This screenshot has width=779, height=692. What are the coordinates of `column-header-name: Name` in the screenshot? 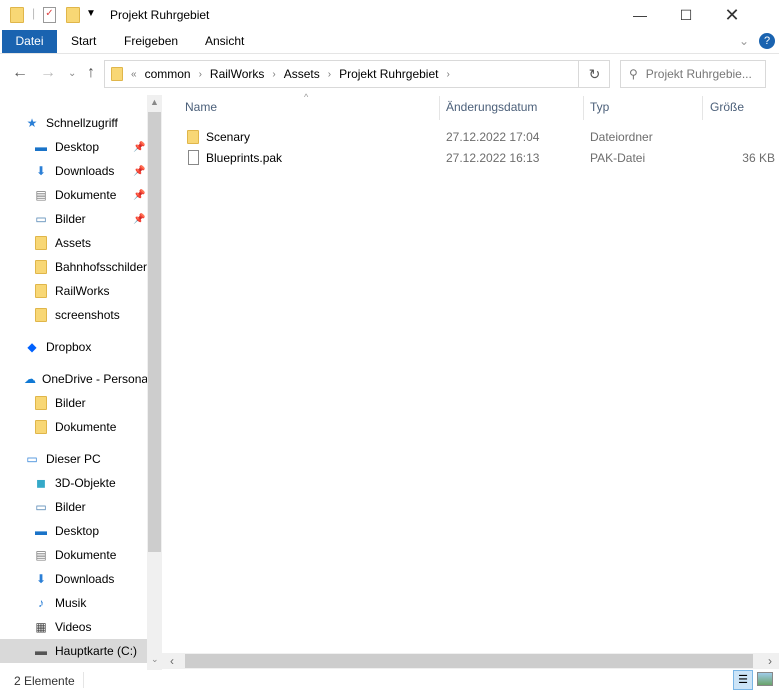 It's located at (201, 109).